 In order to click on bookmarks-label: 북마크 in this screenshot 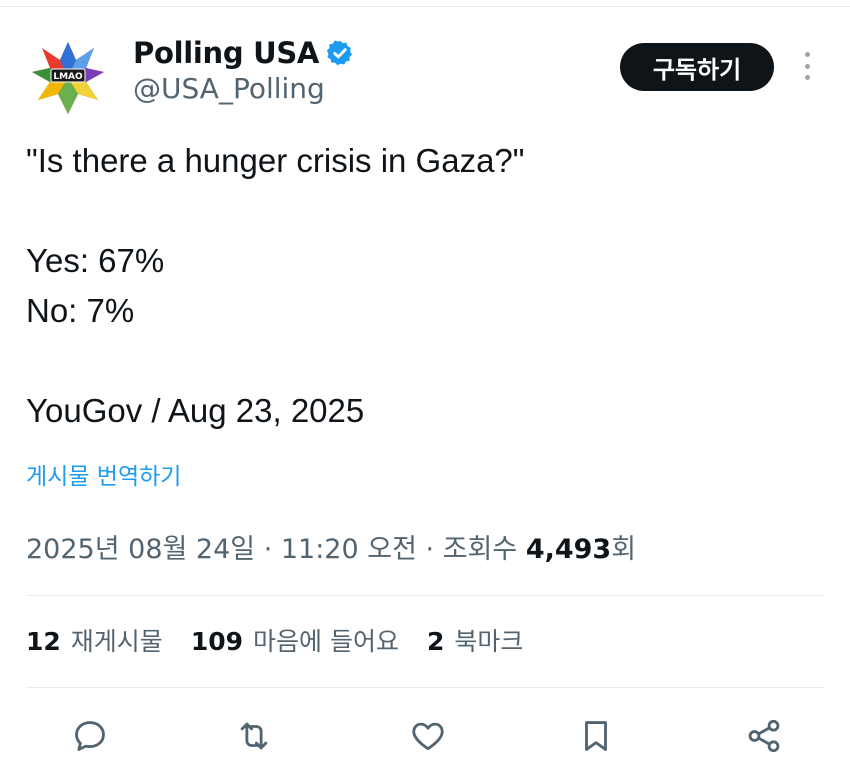, I will do `click(489, 641)`.